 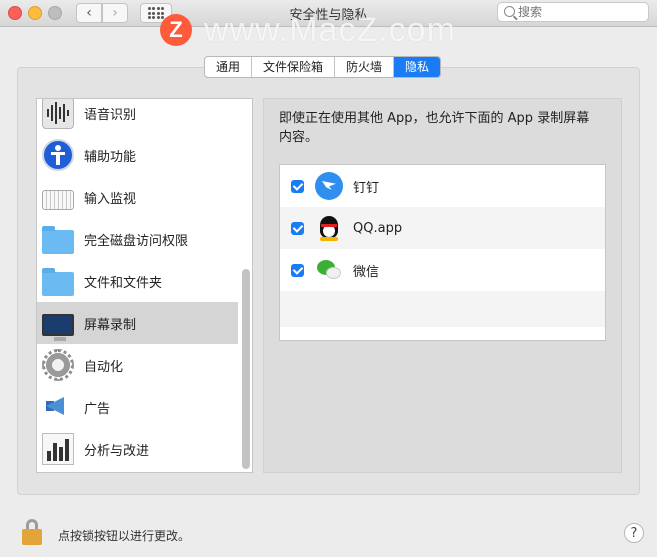 I want to click on chart-icon, so click(x=58, y=449).